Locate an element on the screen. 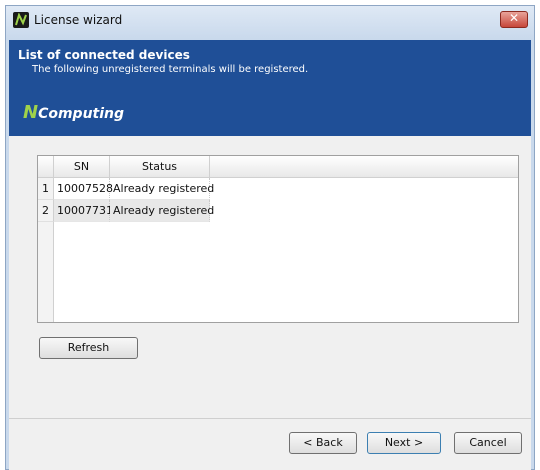 The image size is (540, 470). row-number: 1 is located at coordinates (46, 189).